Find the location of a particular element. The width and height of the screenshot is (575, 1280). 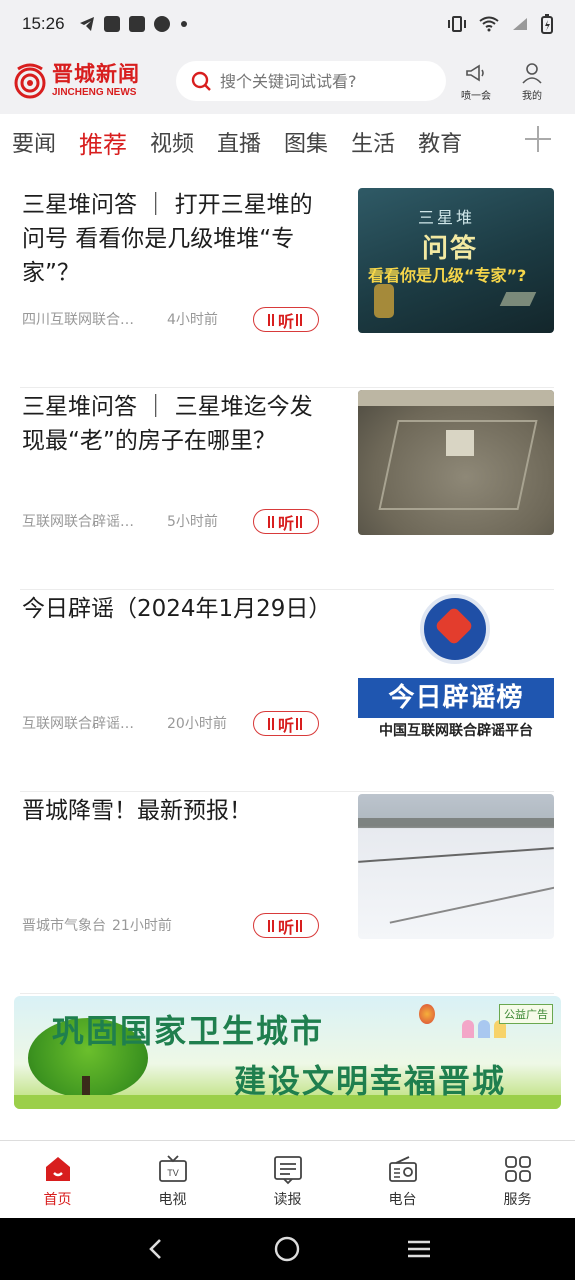

tab-shenghuo: 生活 is located at coordinates (373, 142).